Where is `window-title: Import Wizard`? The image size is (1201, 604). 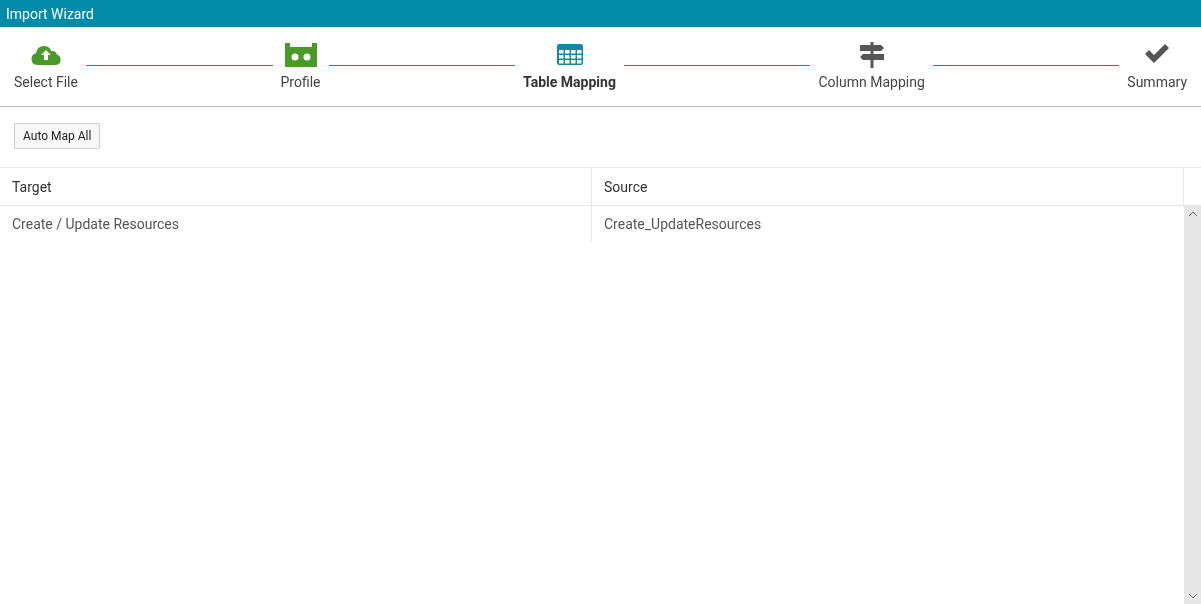
window-title: Import Wizard is located at coordinates (50, 13).